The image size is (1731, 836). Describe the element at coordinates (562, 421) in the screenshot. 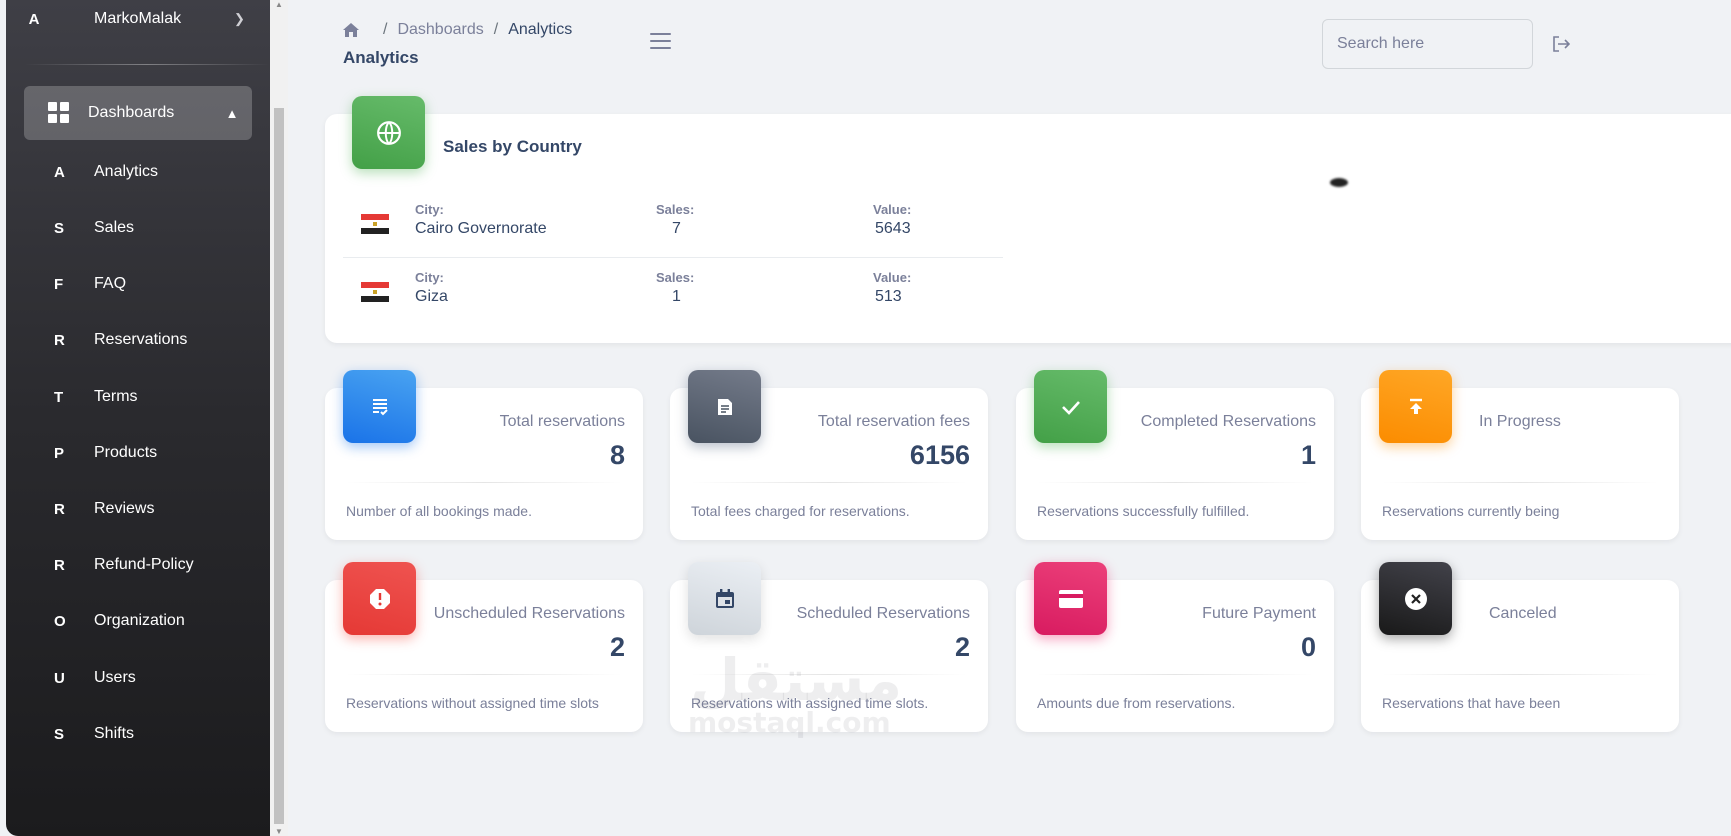

I see `stat-title: Total reservations` at that location.